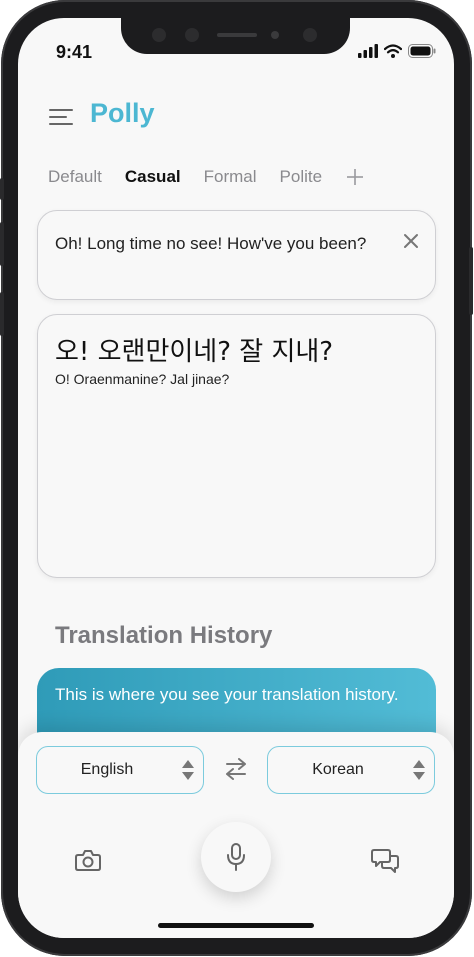 The width and height of the screenshot is (474, 957). I want to click on side-button-volume-down, so click(2, 314).